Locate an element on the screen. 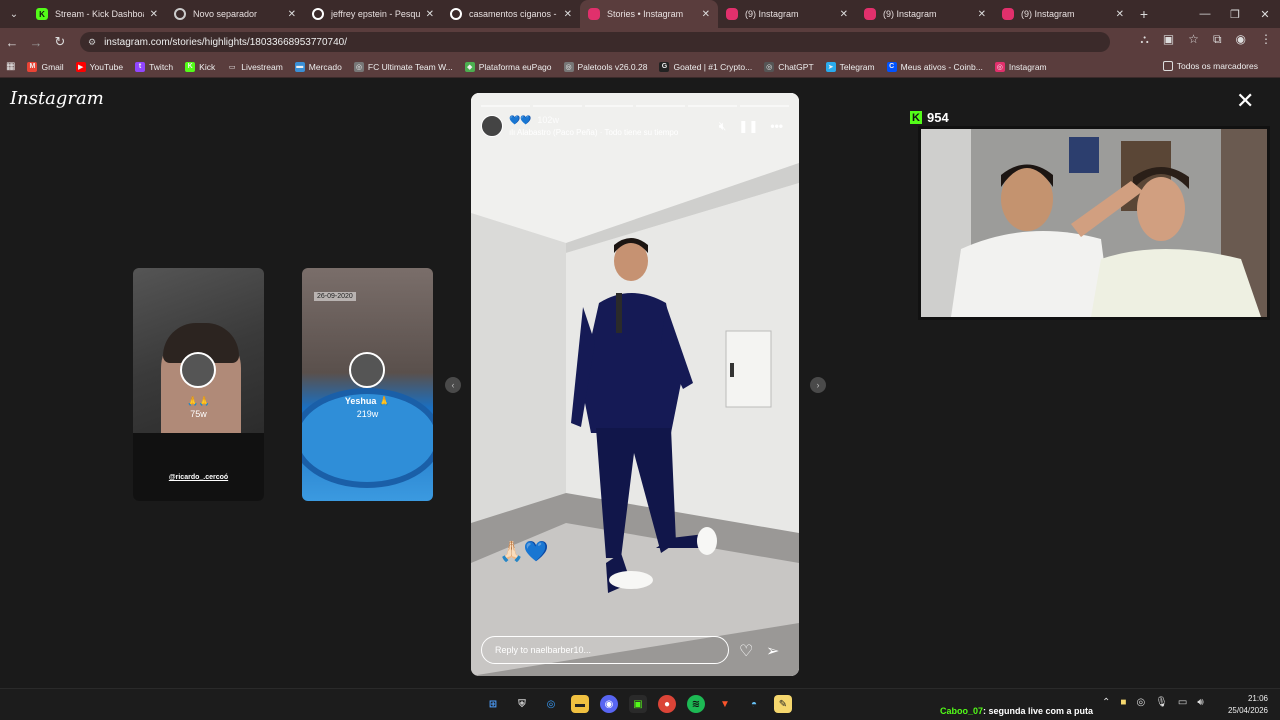 This screenshot has height=720, width=1280. browser-tab: jeffrey epstein - Pesquisa ✕ is located at coordinates (373, 14).